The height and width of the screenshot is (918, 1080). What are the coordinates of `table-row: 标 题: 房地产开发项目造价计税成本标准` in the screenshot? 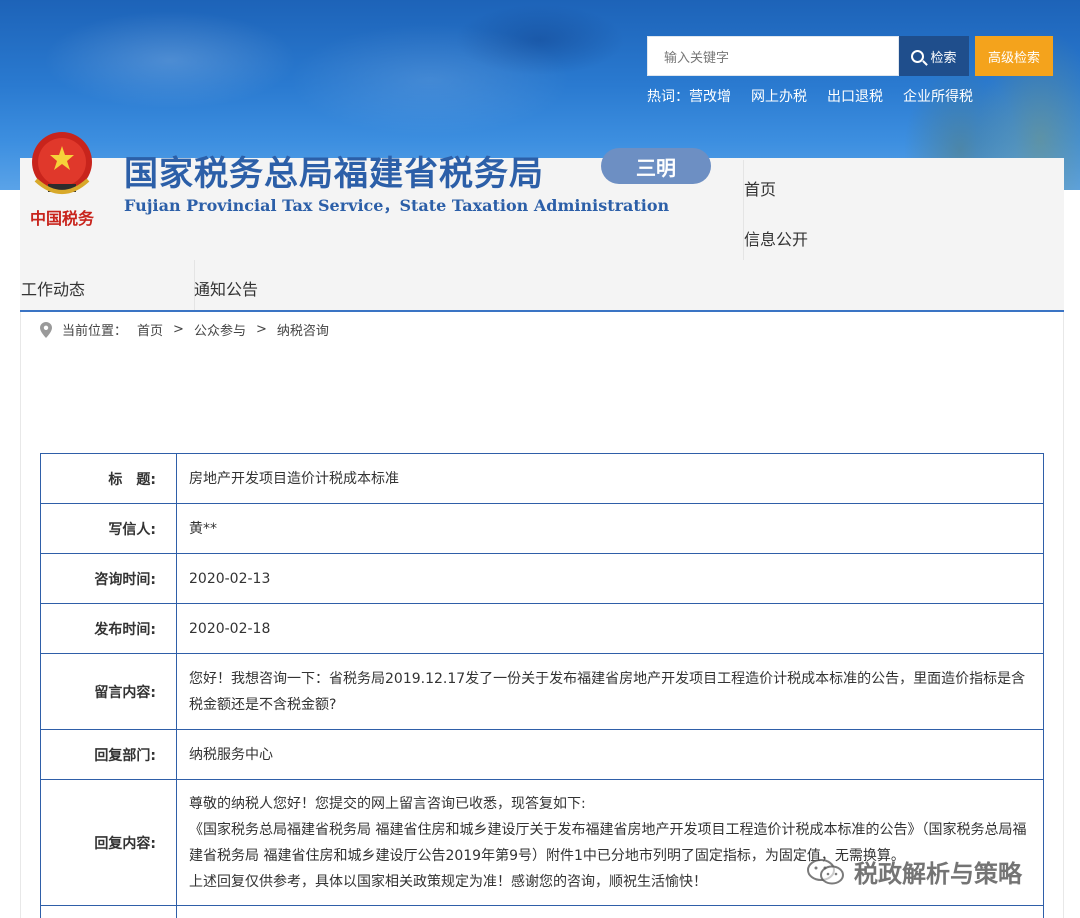 It's located at (542, 478).